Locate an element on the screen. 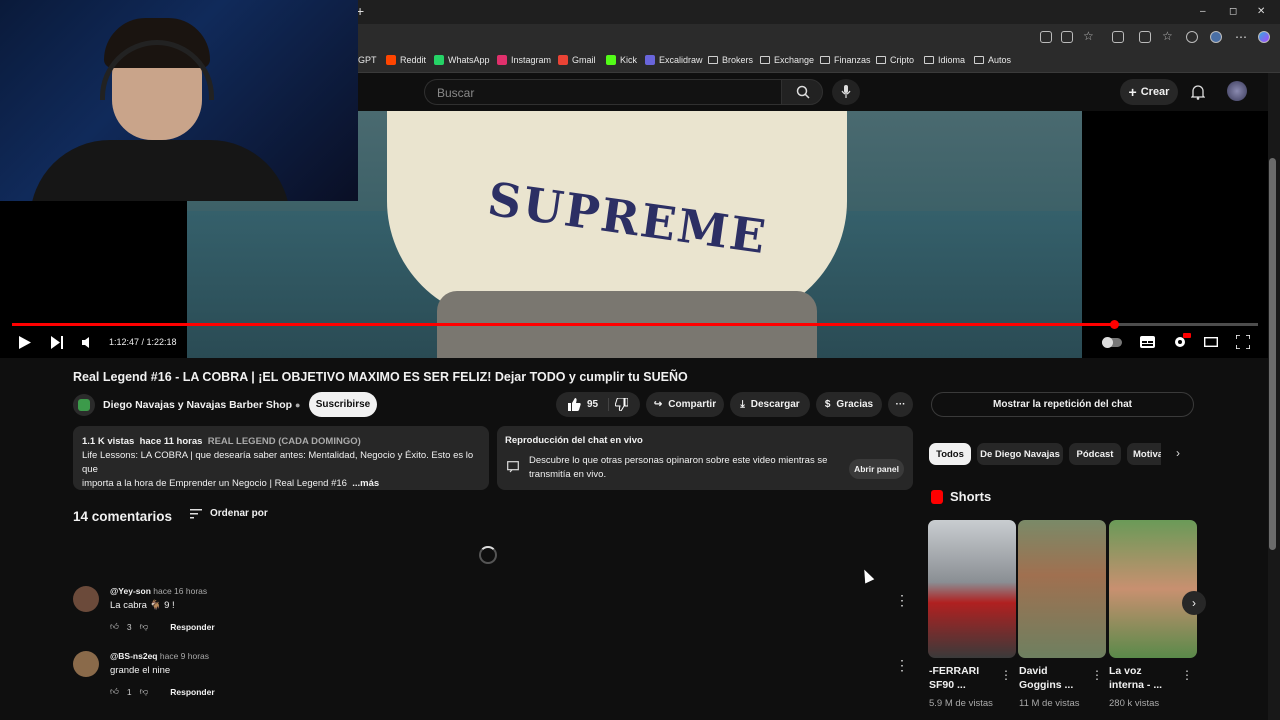 This screenshot has height=720, width=1280. bookmark-brokers: Brokers is located at coordinates (730, 60).